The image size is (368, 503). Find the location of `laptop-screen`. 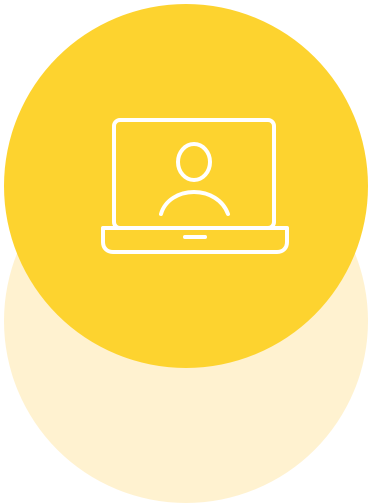

laptop-screen is located at coordinates (194, 174).